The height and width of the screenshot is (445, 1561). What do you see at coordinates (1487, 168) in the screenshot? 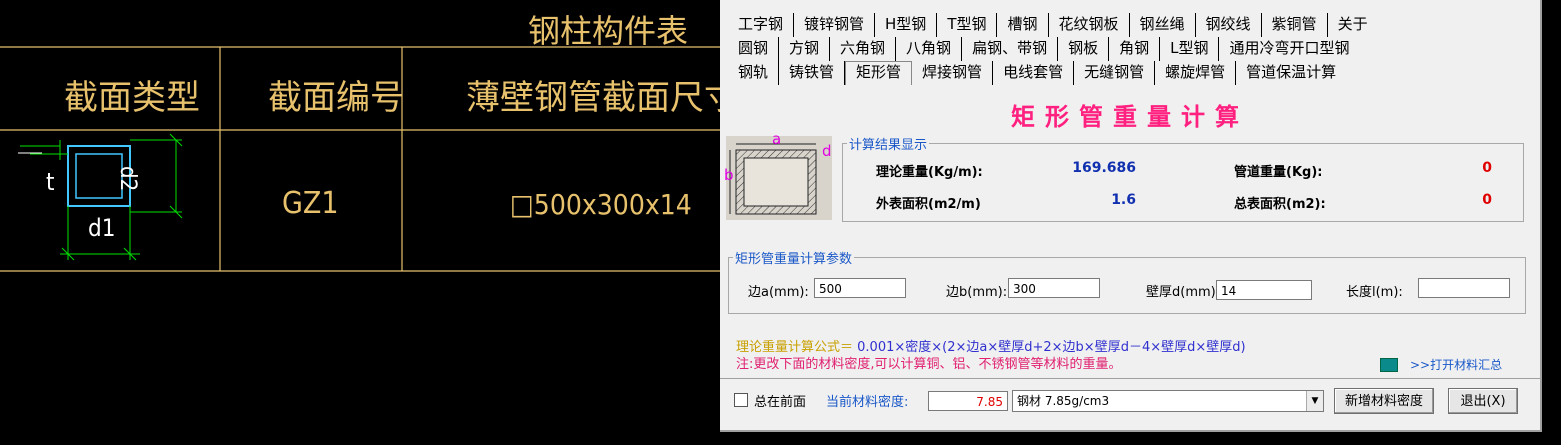
I see `pipe-weight-value: 0` at bounding box center [1487, 168].